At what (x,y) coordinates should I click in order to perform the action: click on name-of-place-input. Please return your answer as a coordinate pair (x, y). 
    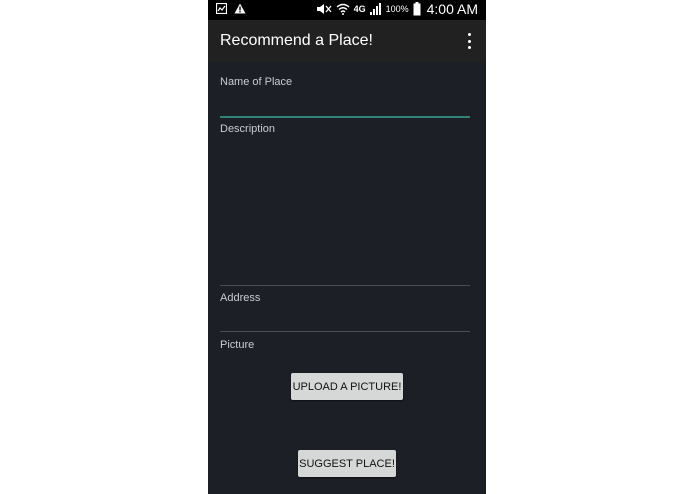
    Looking at the image, I should click on (345, 105).